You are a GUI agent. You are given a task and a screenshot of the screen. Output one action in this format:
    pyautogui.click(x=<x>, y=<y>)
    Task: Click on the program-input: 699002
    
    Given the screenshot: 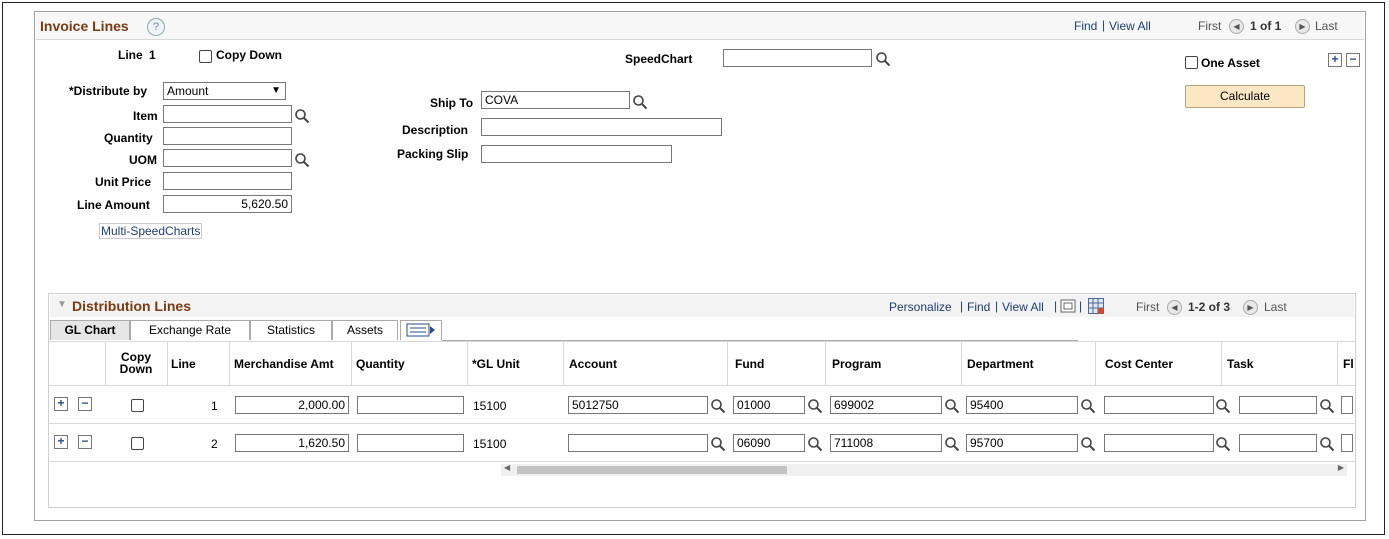 What is the action you would take?
    pyautogui.click(x=886, y=405)
    